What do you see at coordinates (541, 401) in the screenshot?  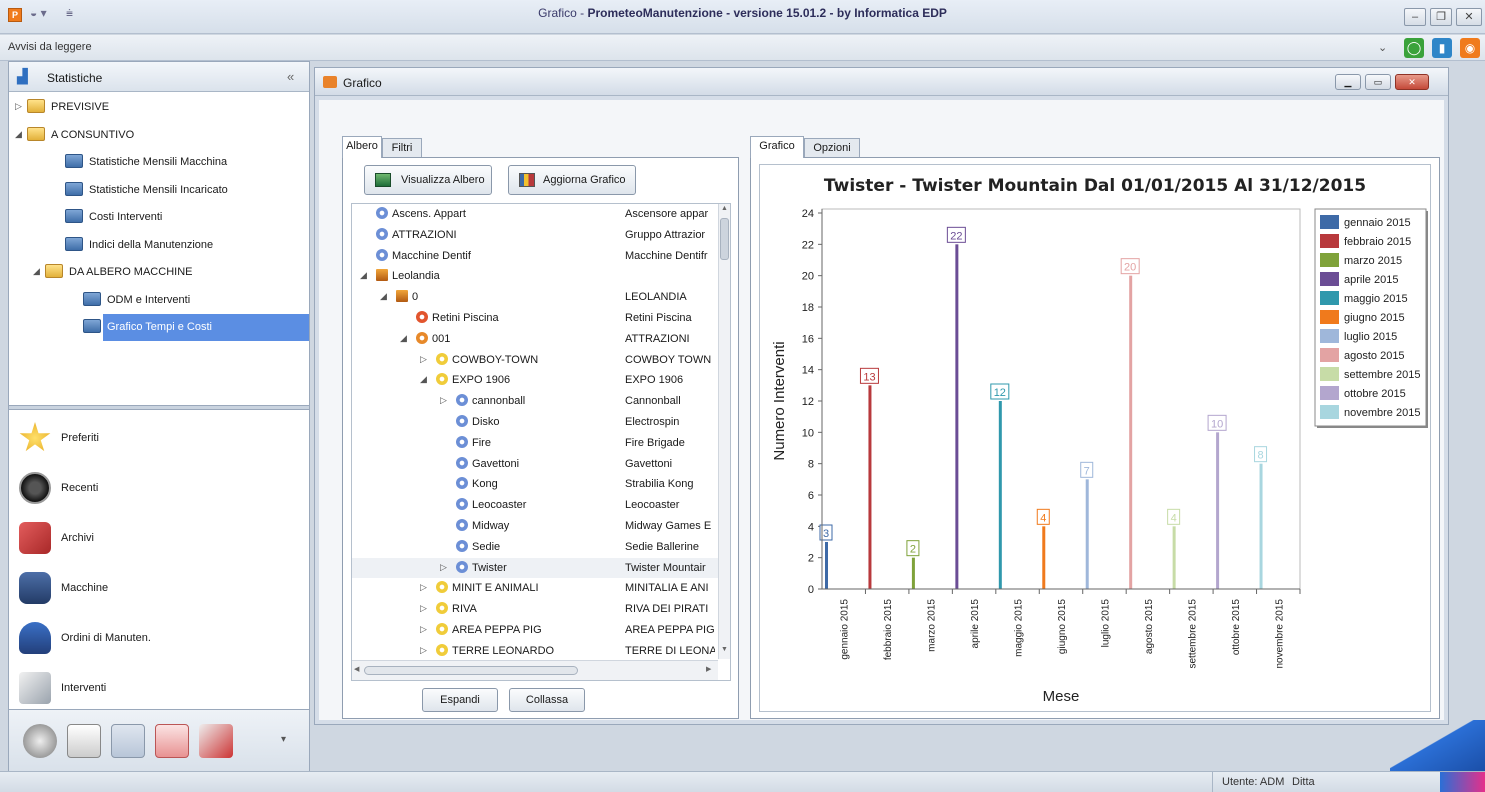 I see `tree-row: ▷ cannonball Cannonball` at bounding box center [541, 401].